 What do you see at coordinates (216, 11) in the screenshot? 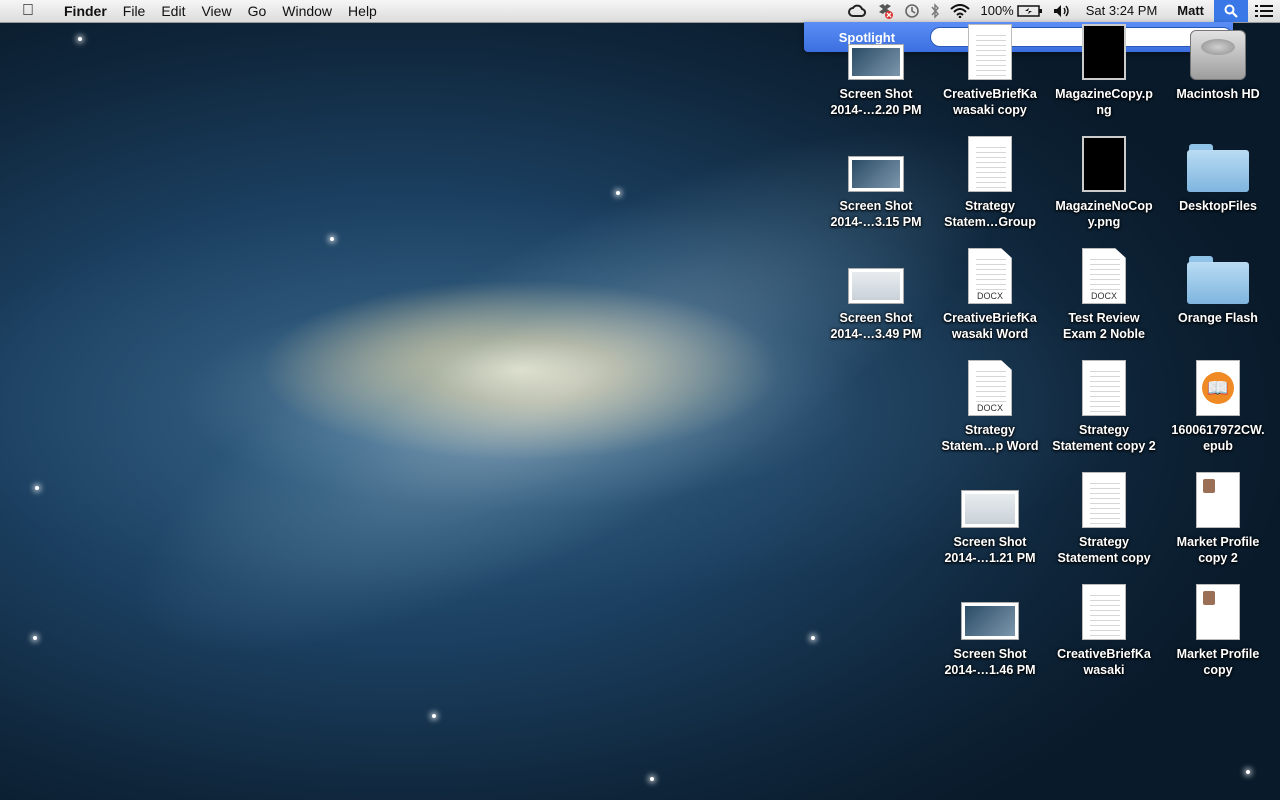
I see `menu-view: View` at bounding box center [216, 11].